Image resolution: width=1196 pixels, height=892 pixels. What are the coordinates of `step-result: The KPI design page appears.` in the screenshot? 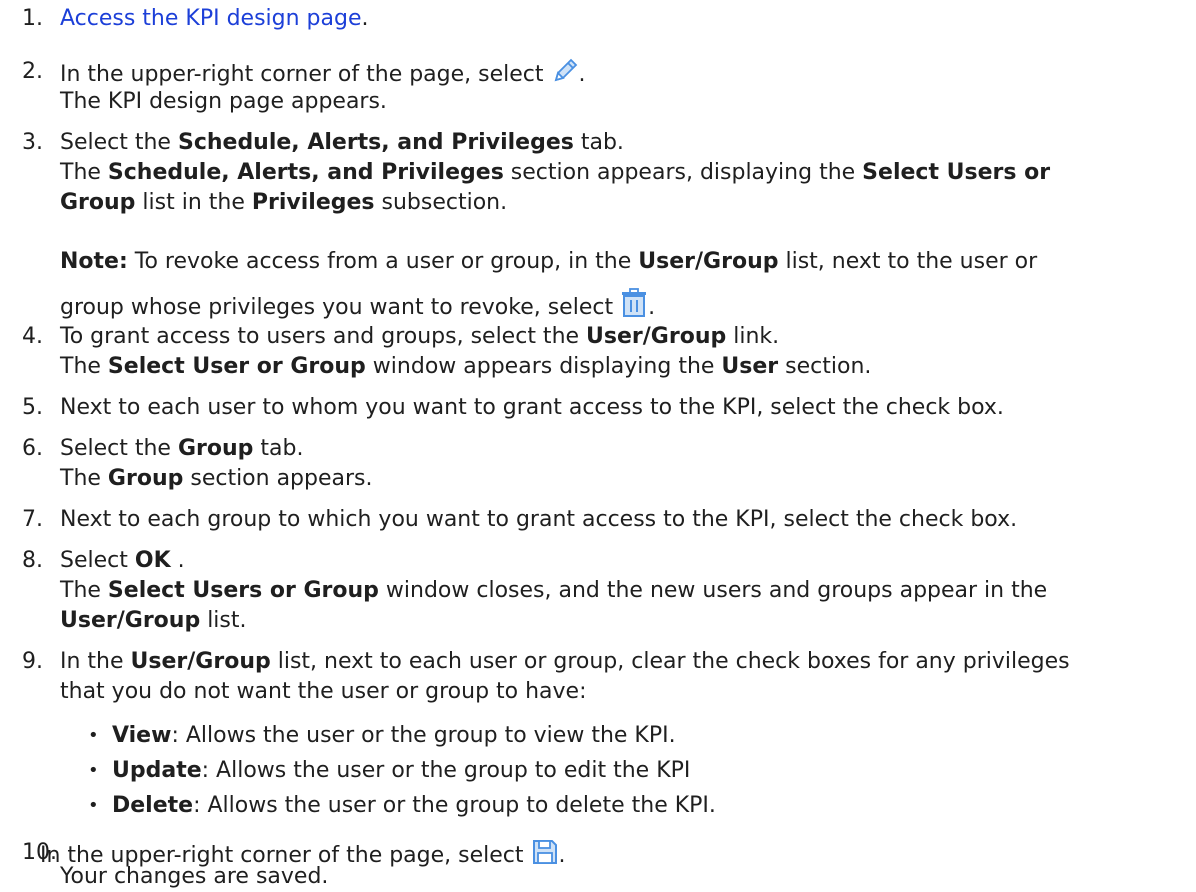 It's located at (223, 101).